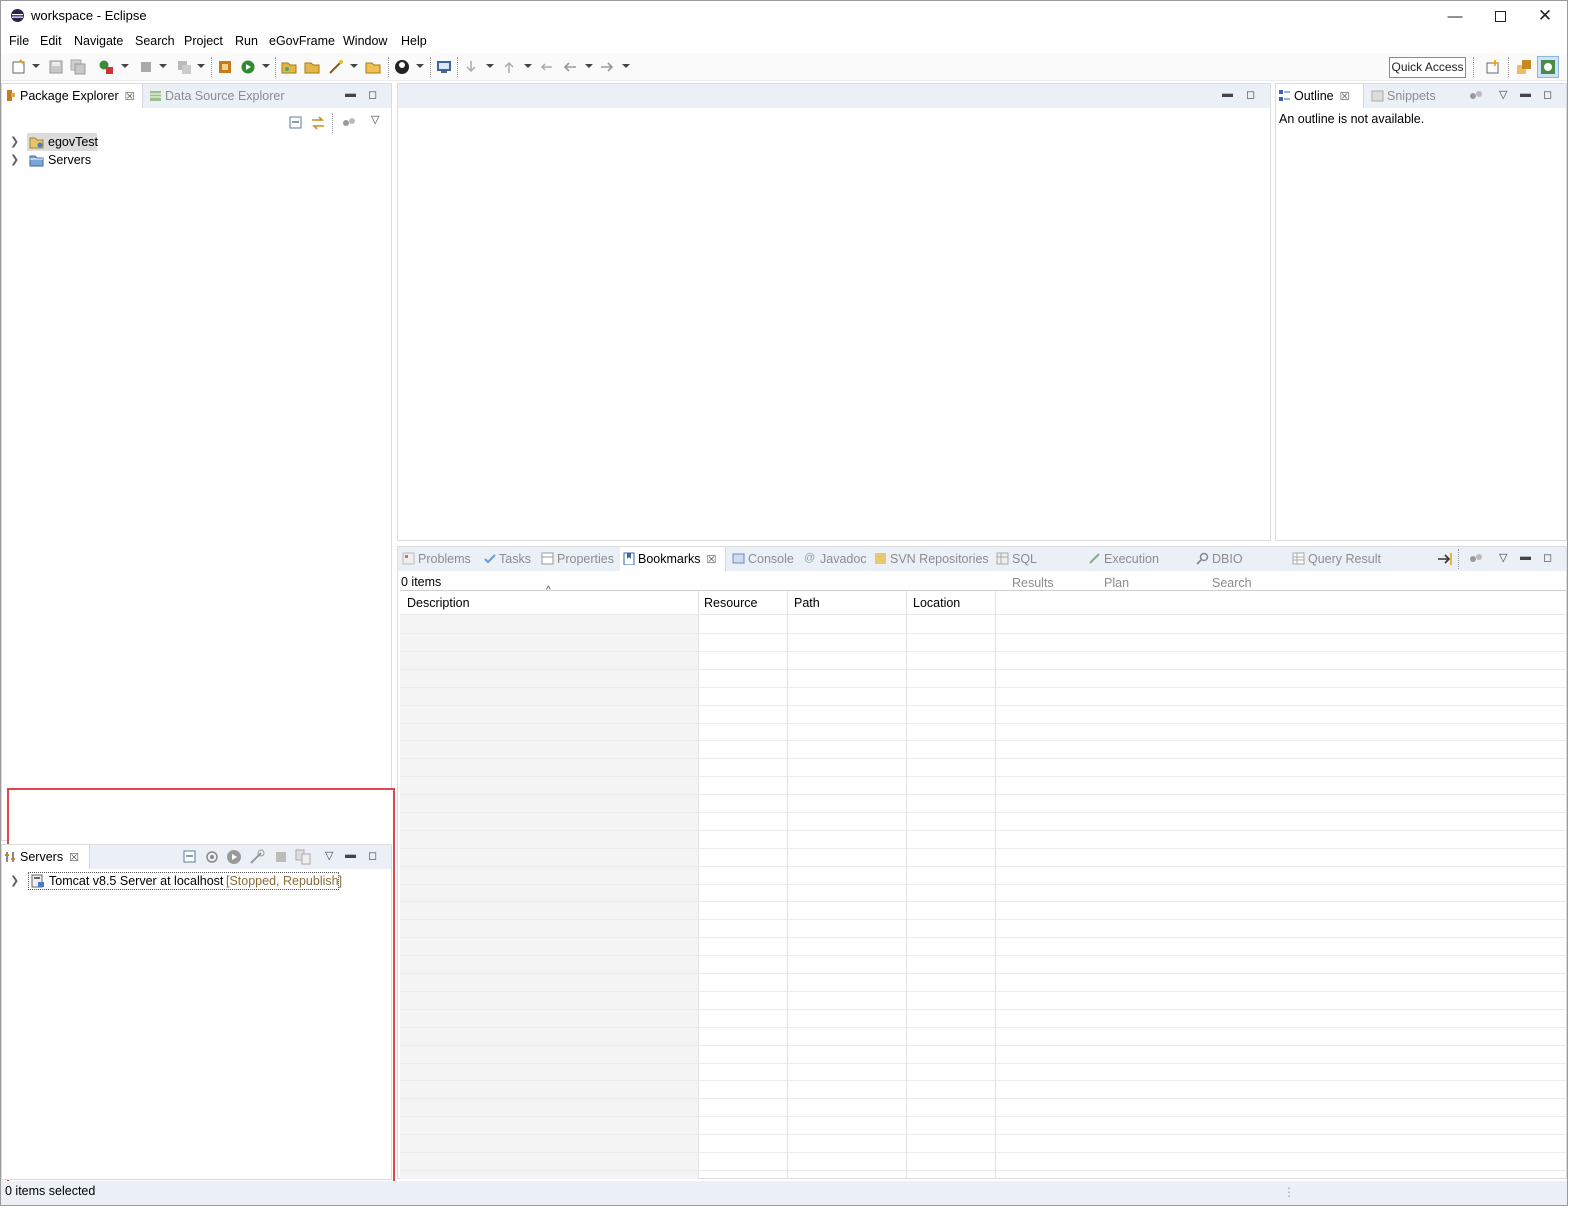 Image resolution: width=1580 pixels, height=1216 pixels. Describe the element at coordinates (266, 66) in the screenshot. I see `run-dropdown-icon` at that location.